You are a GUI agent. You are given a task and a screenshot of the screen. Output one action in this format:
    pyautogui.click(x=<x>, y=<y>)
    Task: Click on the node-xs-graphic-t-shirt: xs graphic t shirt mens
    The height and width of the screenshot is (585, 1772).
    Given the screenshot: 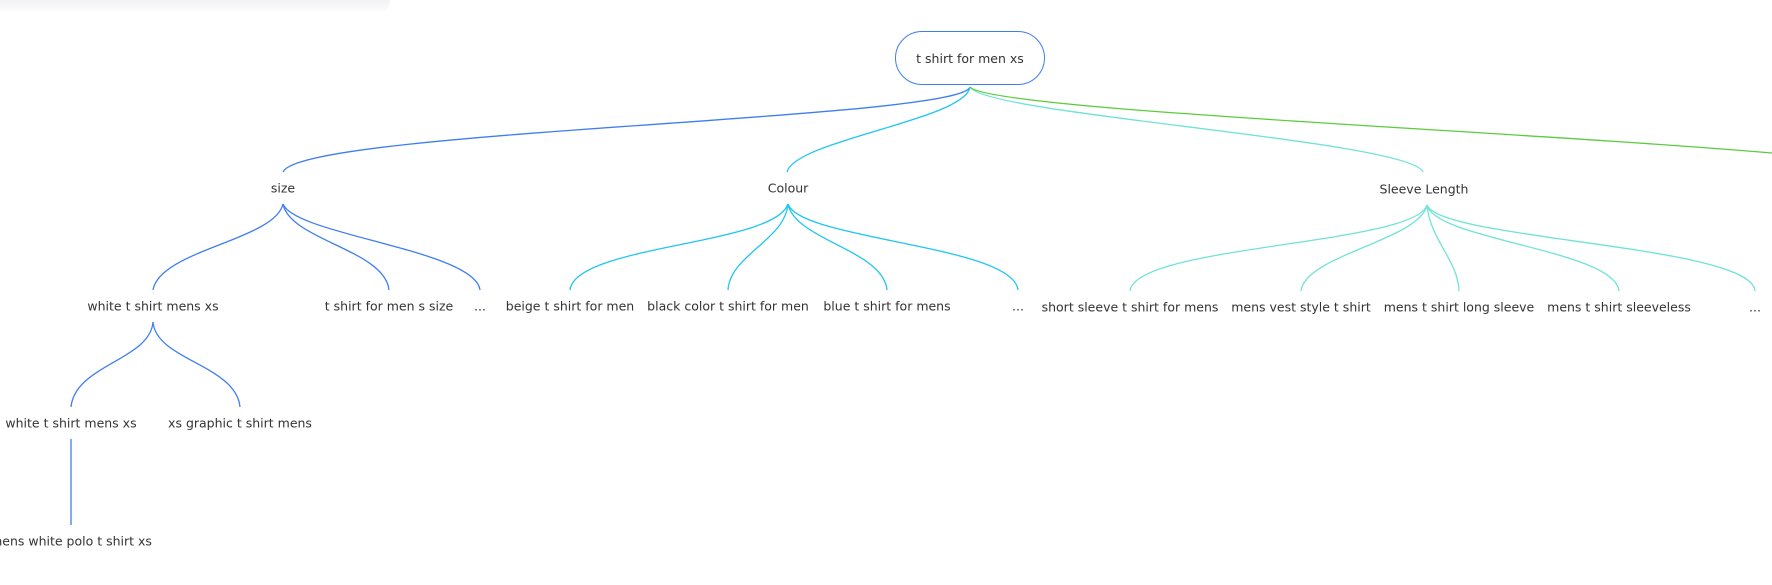 What is the action you would take?
    pyautogui.click(x=240, y=423)
    